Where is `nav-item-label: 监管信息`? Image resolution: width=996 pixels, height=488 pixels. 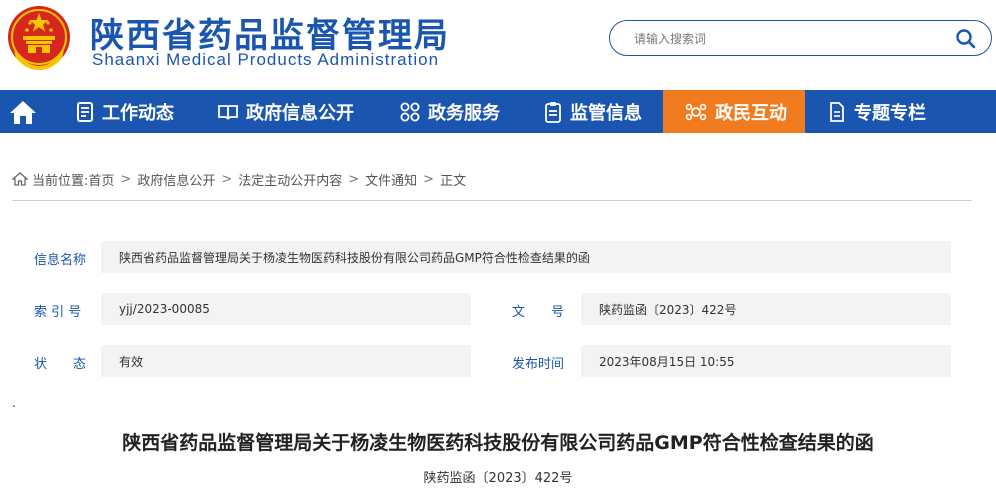
nav-item-label: 监管信息 is located at coordinates (606, 113).